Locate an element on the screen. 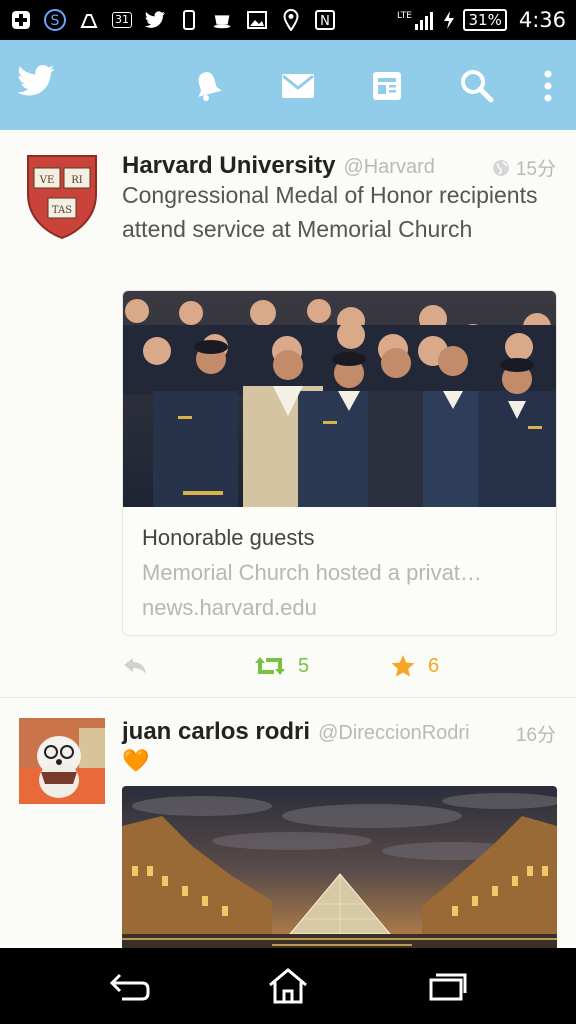 This screenshot has width=576, height=1024. cup-app-icon is located at coordinates (223, 20).